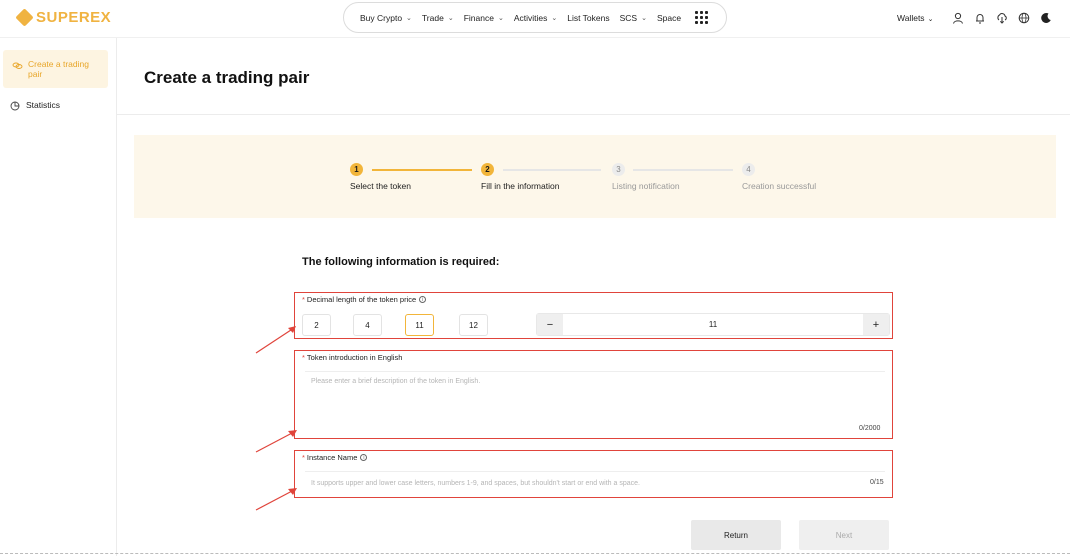  I want to click on superex-logo: SUPEREX, so click(63, 17).